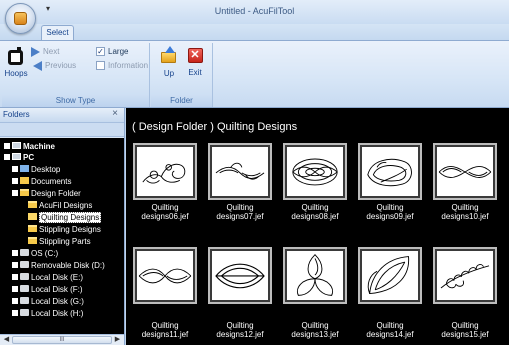  Describe the element at coordinates (465, 212) in the screenshot. I see `design-caption: Quilting designs10.jef` at that location.